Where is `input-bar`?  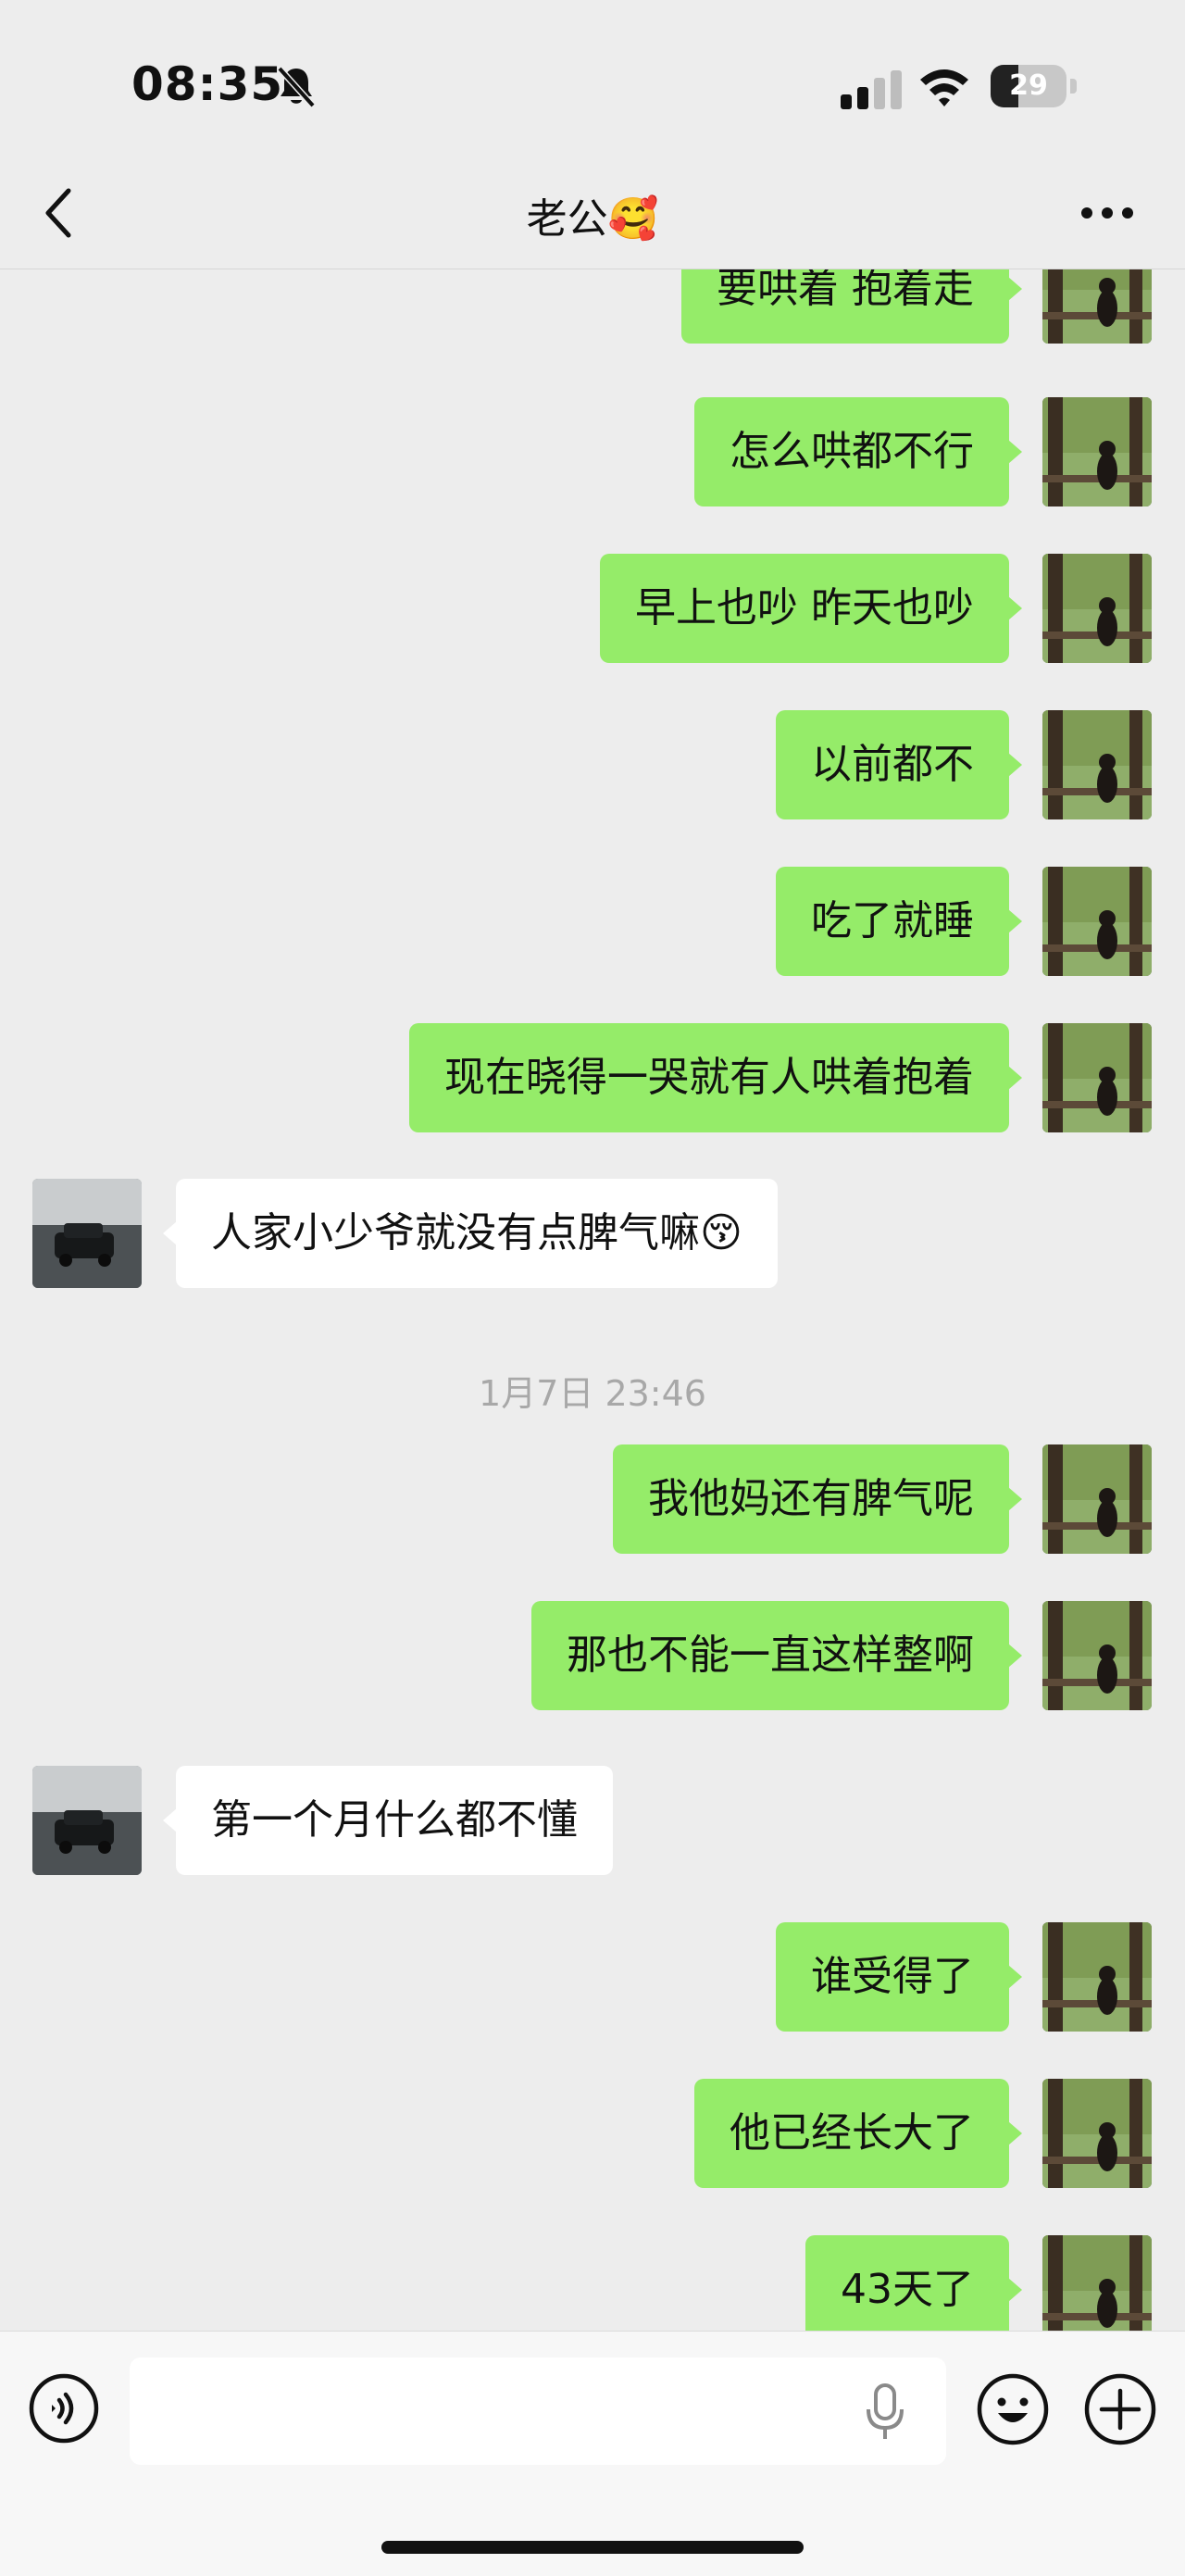 input-bar is located at coordinates (592, 2453).